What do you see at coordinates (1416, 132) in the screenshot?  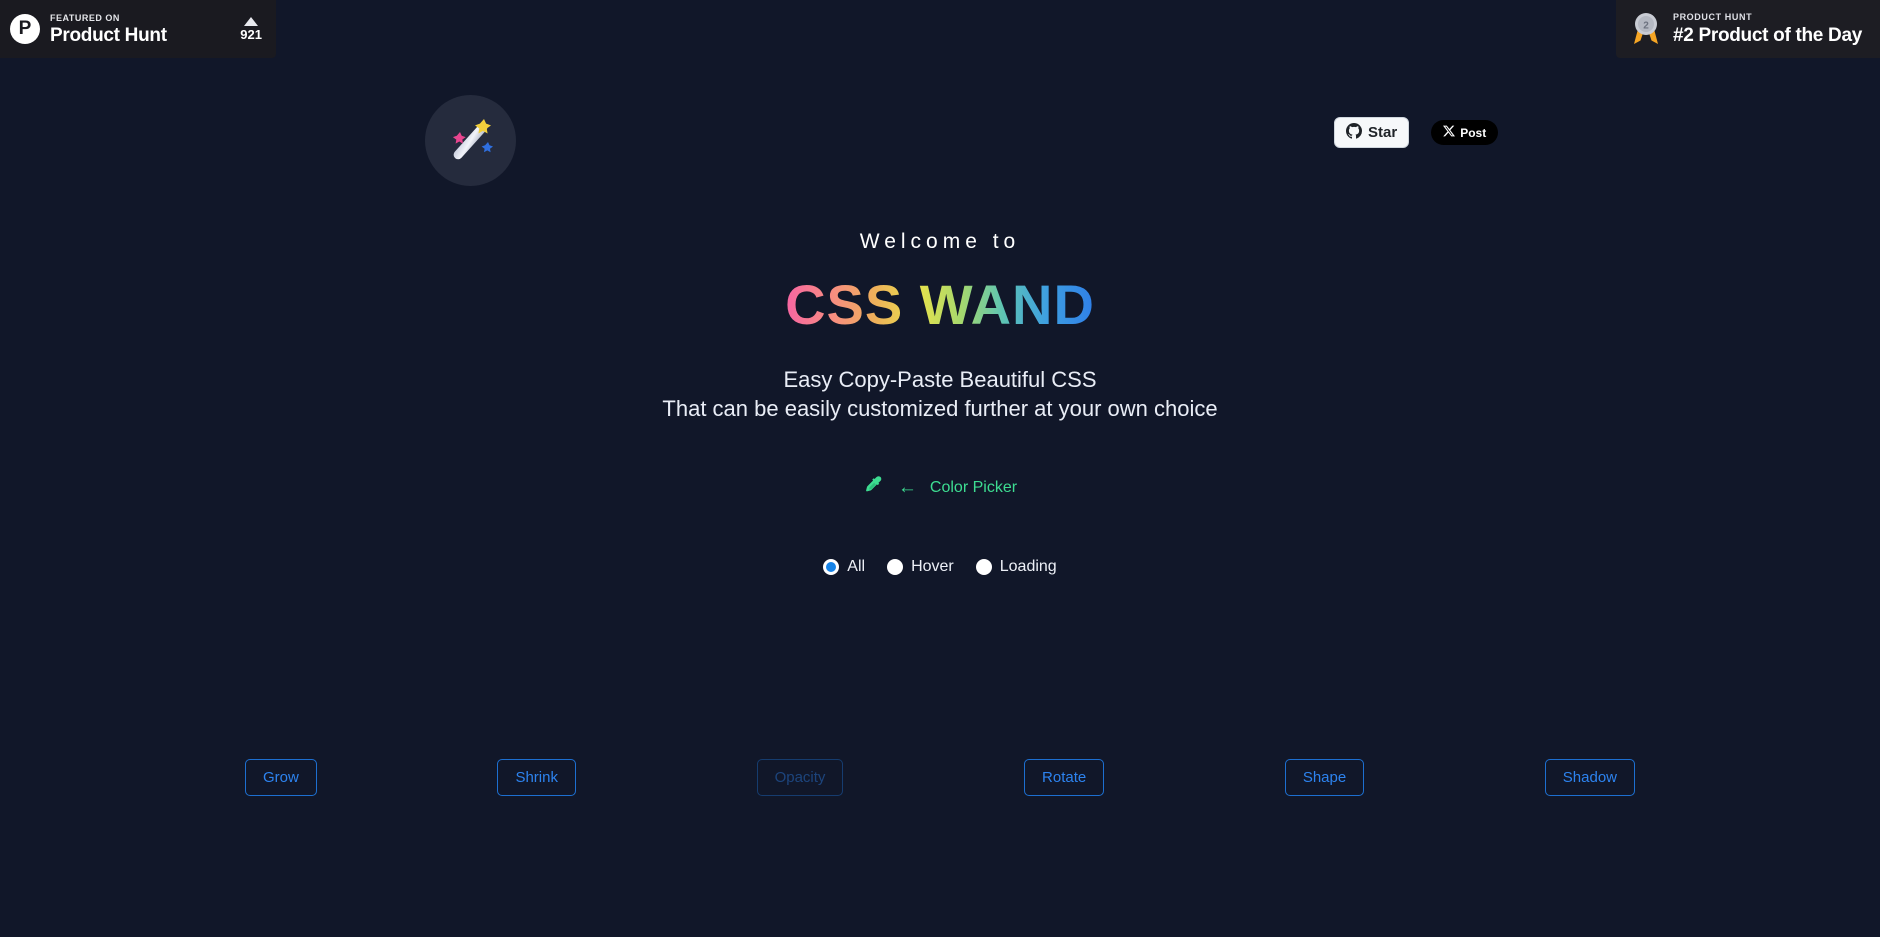 I see `social-buttons: Star Post` at bounding box center [1416, 132].